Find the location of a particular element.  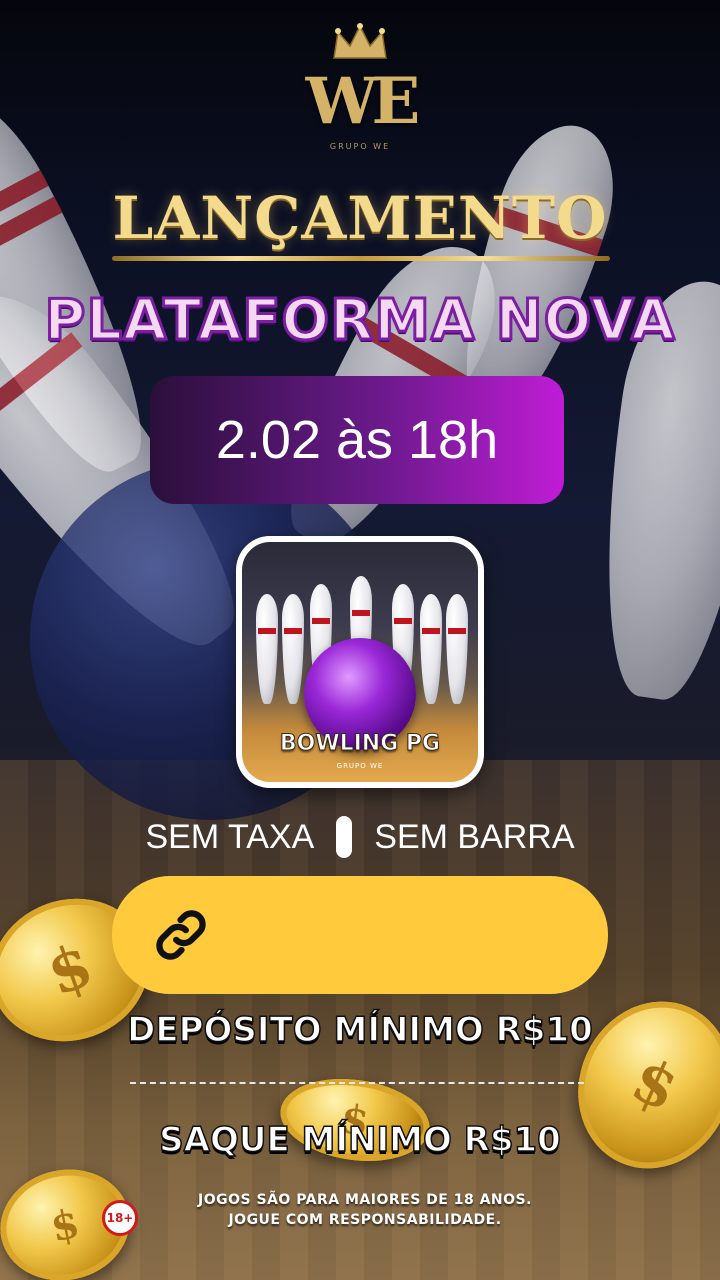

logo-subtitle: GRUPO WE is located at coordinates (360, 146).